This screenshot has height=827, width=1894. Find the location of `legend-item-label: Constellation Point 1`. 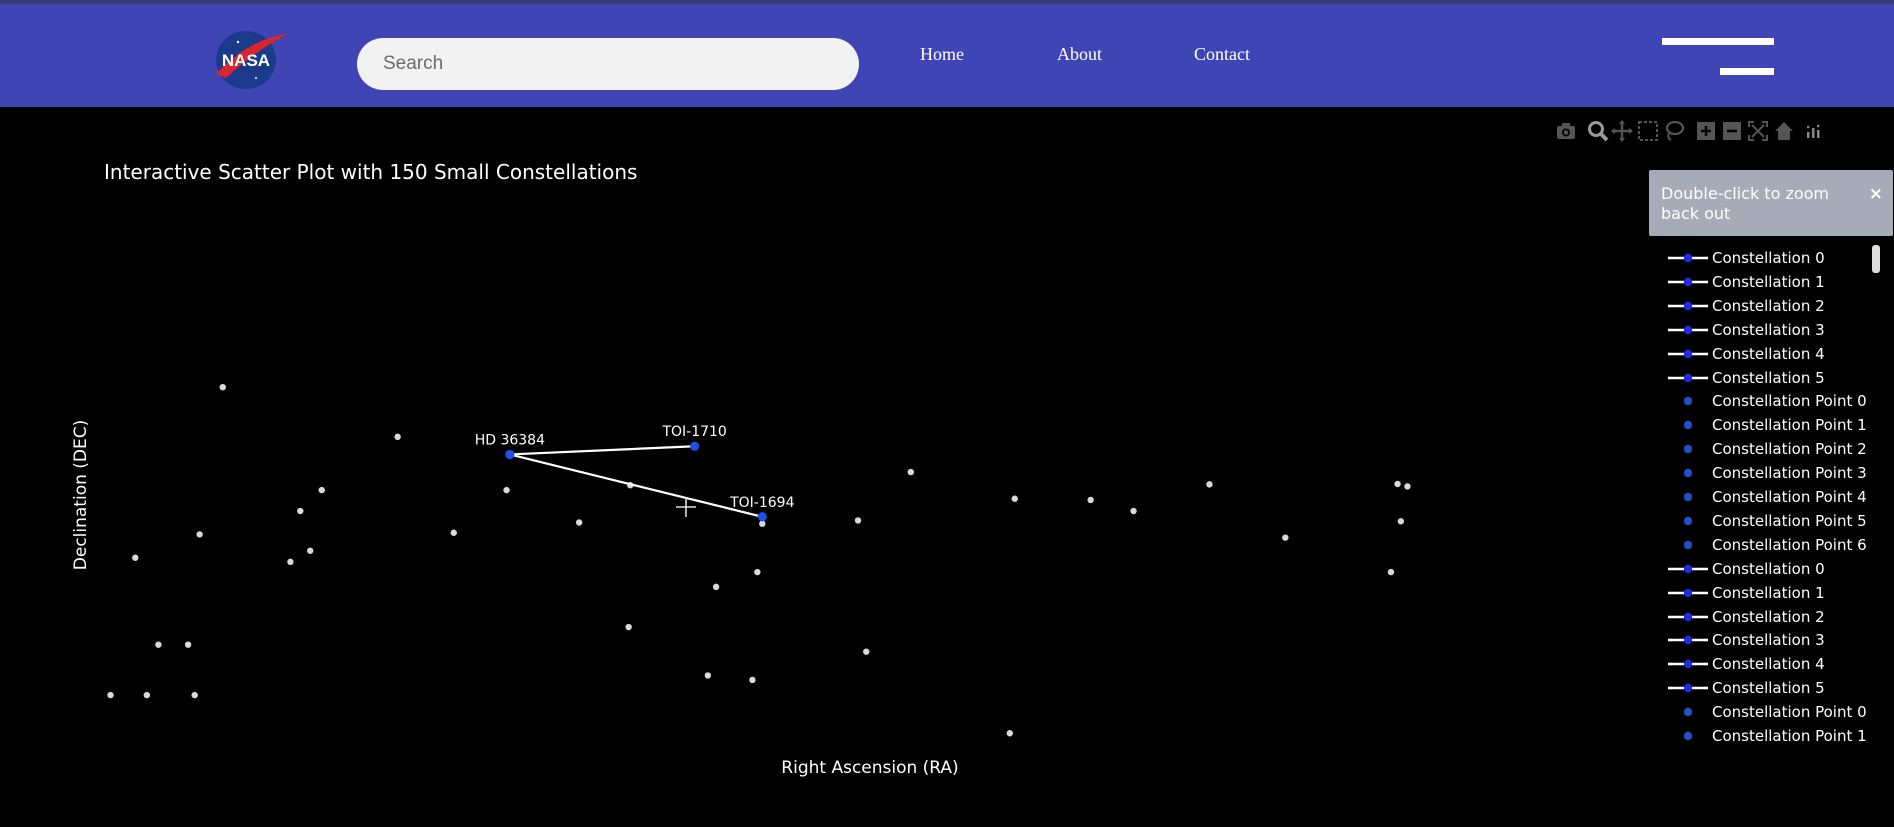

legend-item-label: Constellation Point 1 is located at coordinates (1789, 736).